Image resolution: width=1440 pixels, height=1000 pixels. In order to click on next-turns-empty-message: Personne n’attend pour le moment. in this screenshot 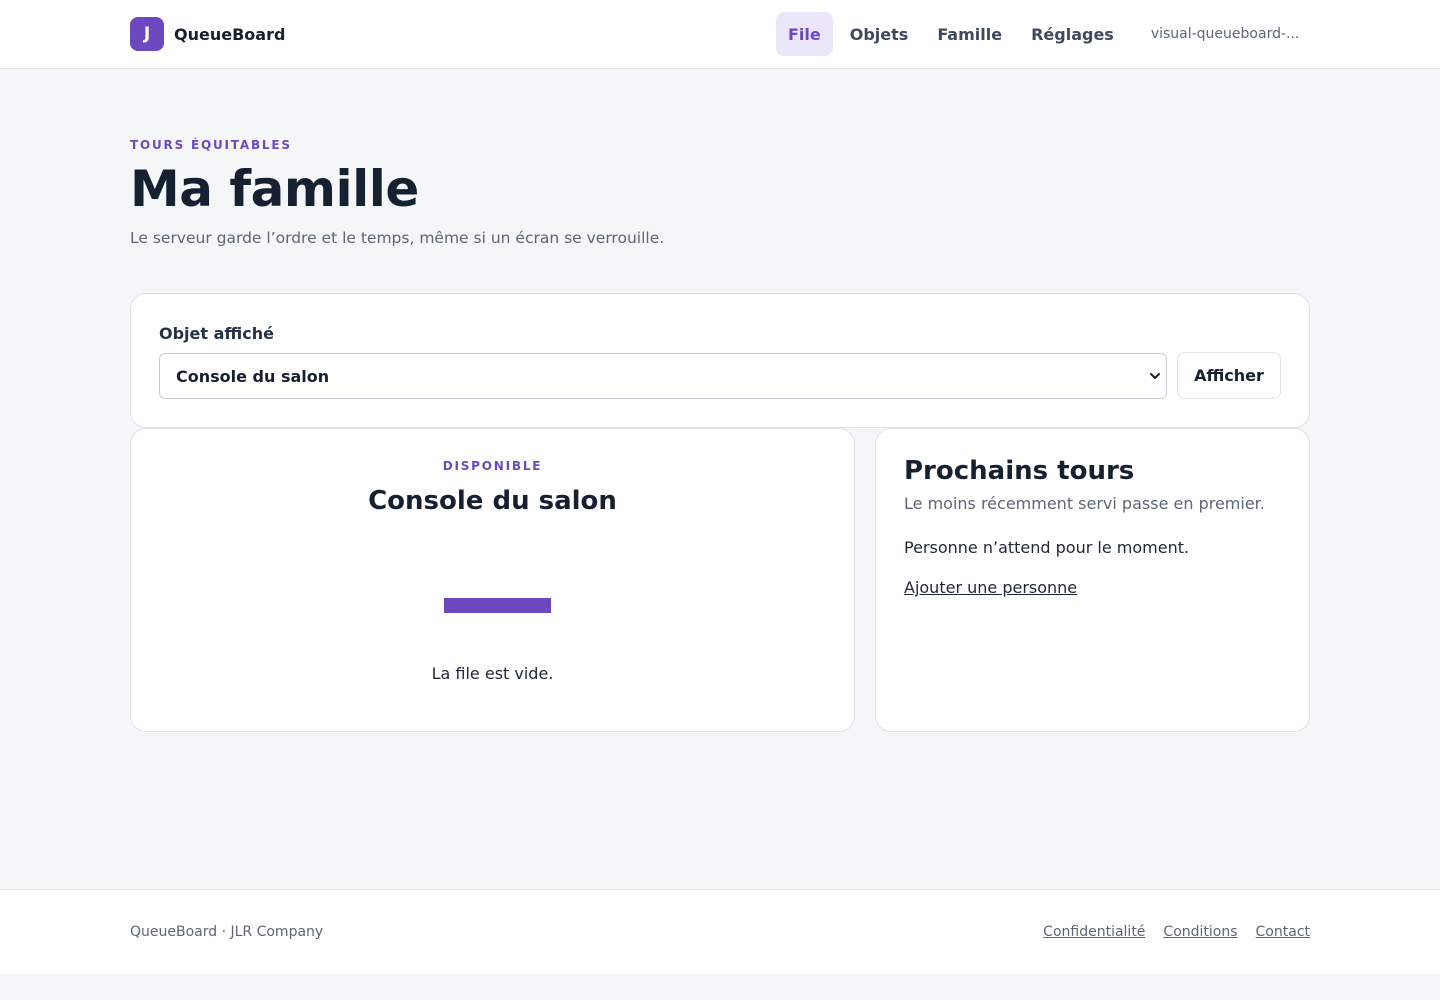, I will do `click(1047, 547)`.